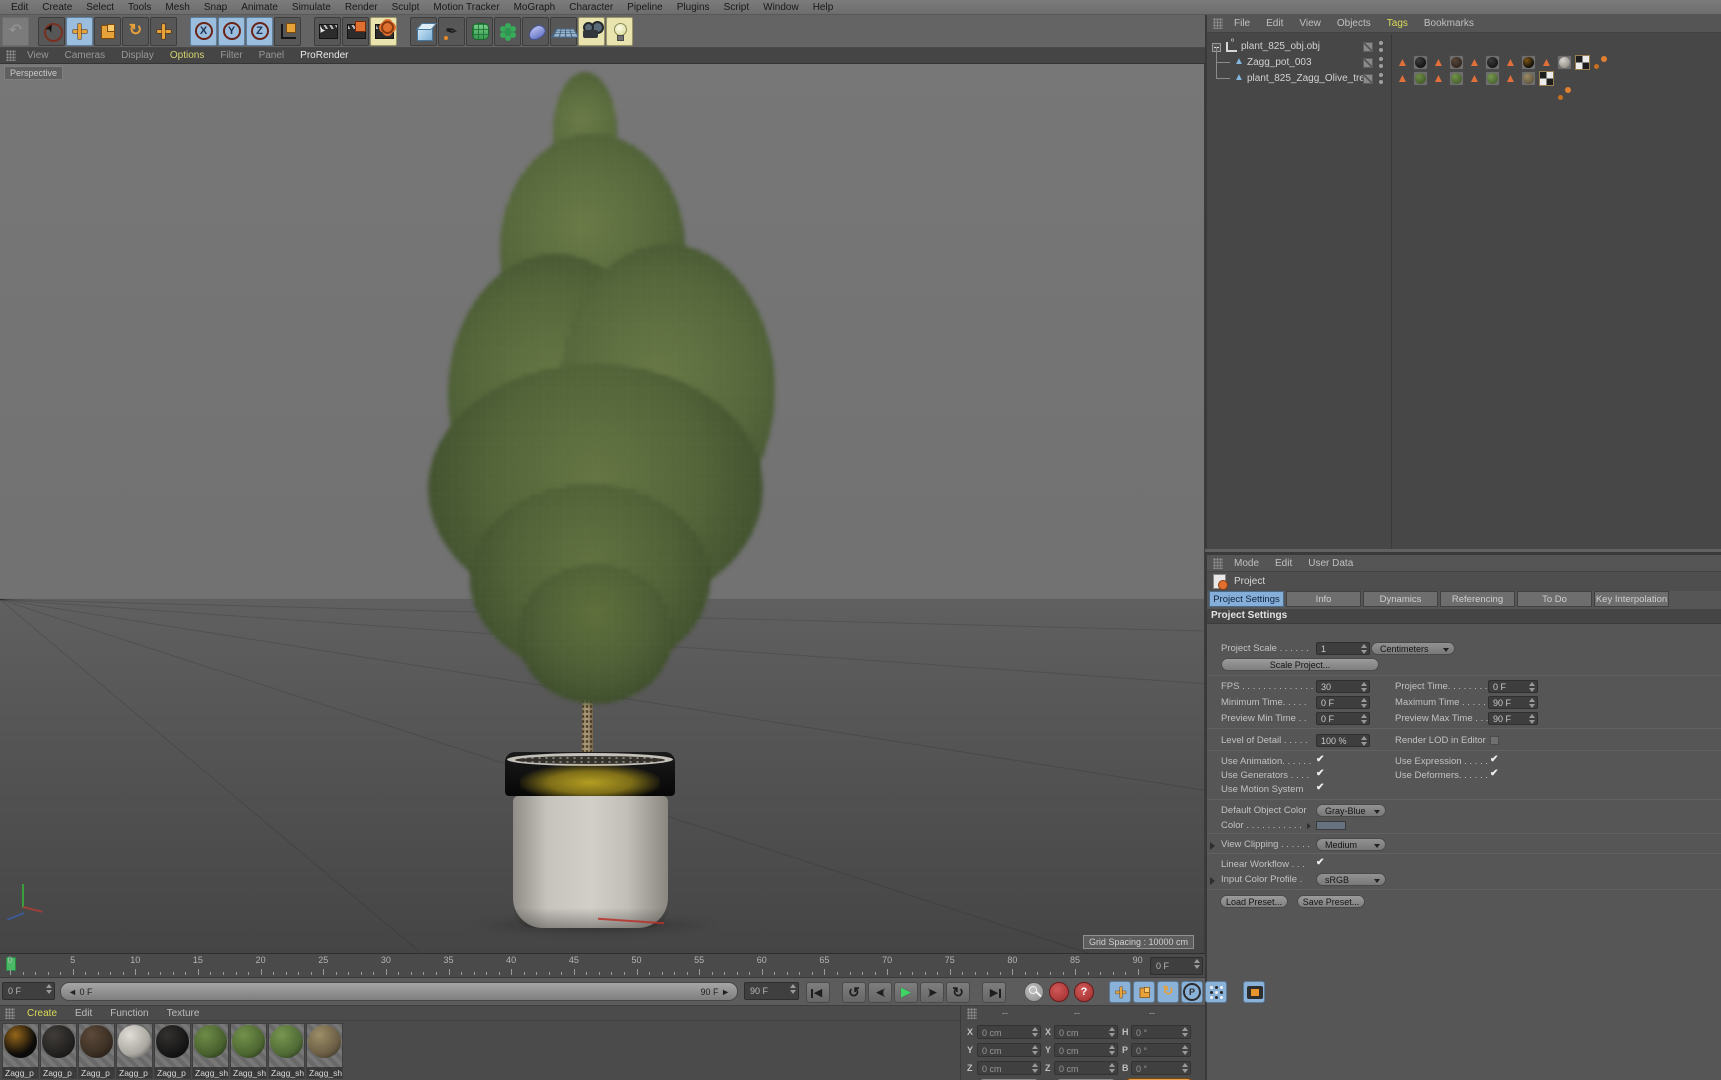 The width and height of the screenshot is (1721, 1080). What do you see at coordinates (1320, 773) in the screenshot?
I see `use-generators-checkbox: ✔` at bounding box center [1320, 773].